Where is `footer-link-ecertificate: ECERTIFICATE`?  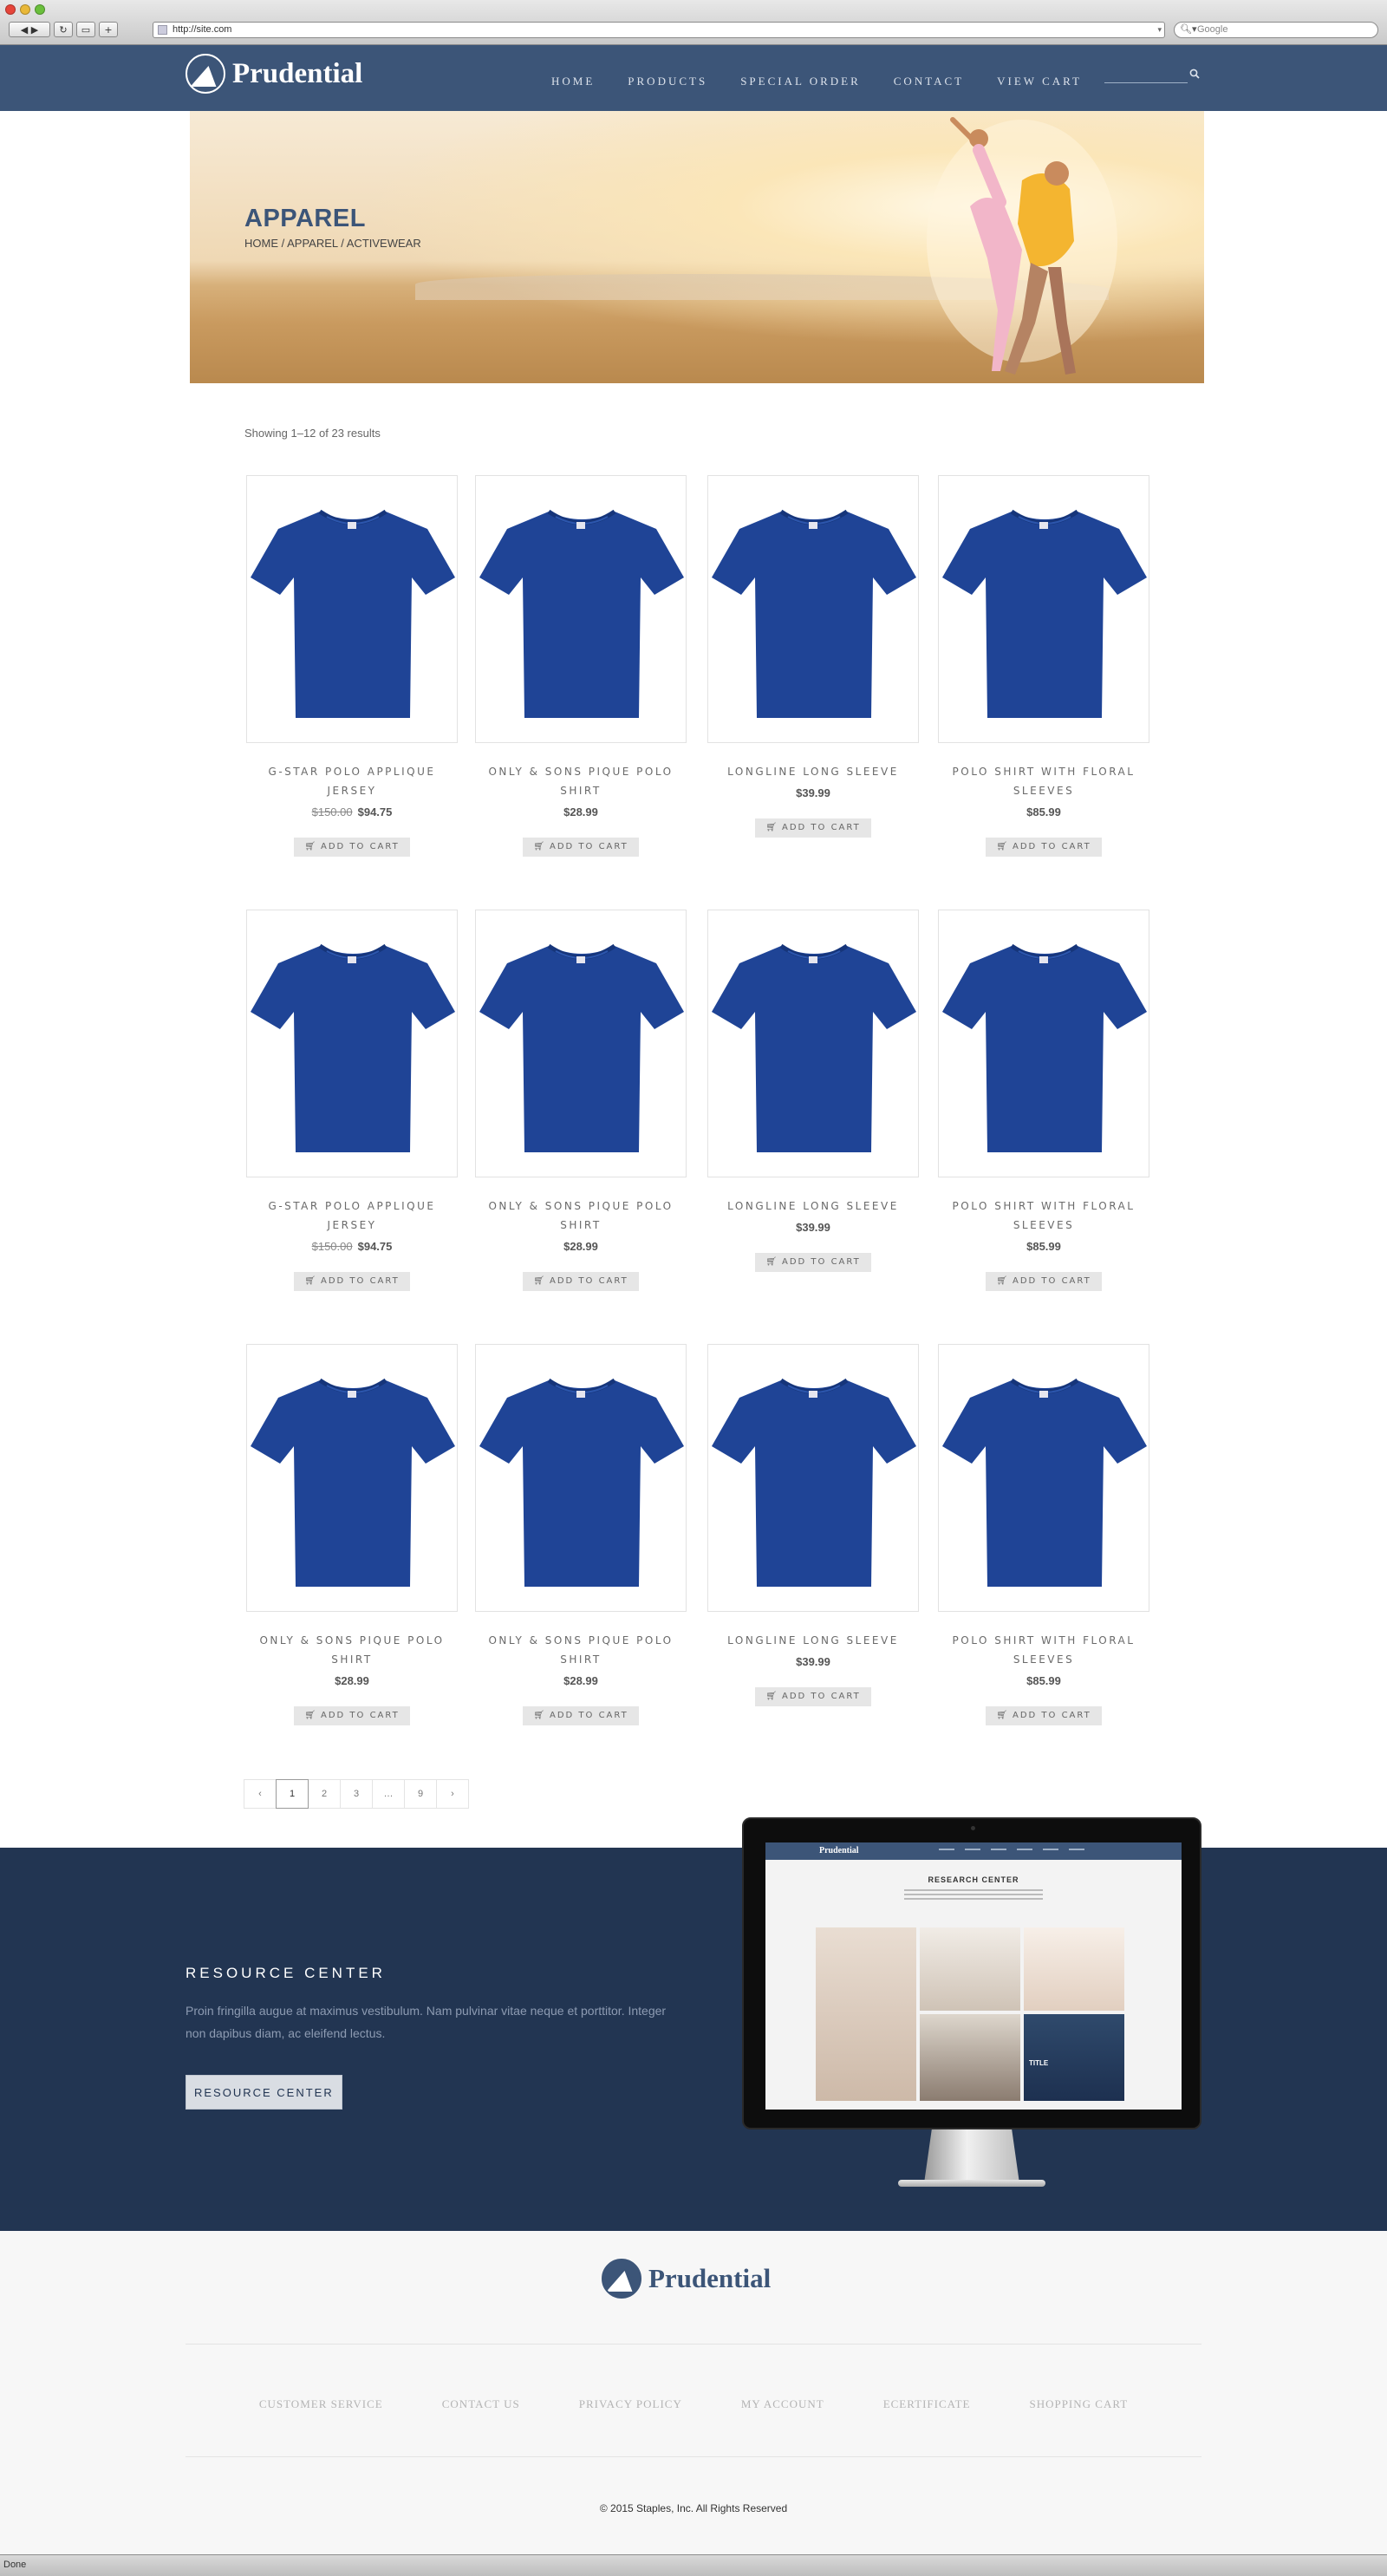 footer-link-ecertificate: ECERTIFICATE is located at coordinates (927, 2404).